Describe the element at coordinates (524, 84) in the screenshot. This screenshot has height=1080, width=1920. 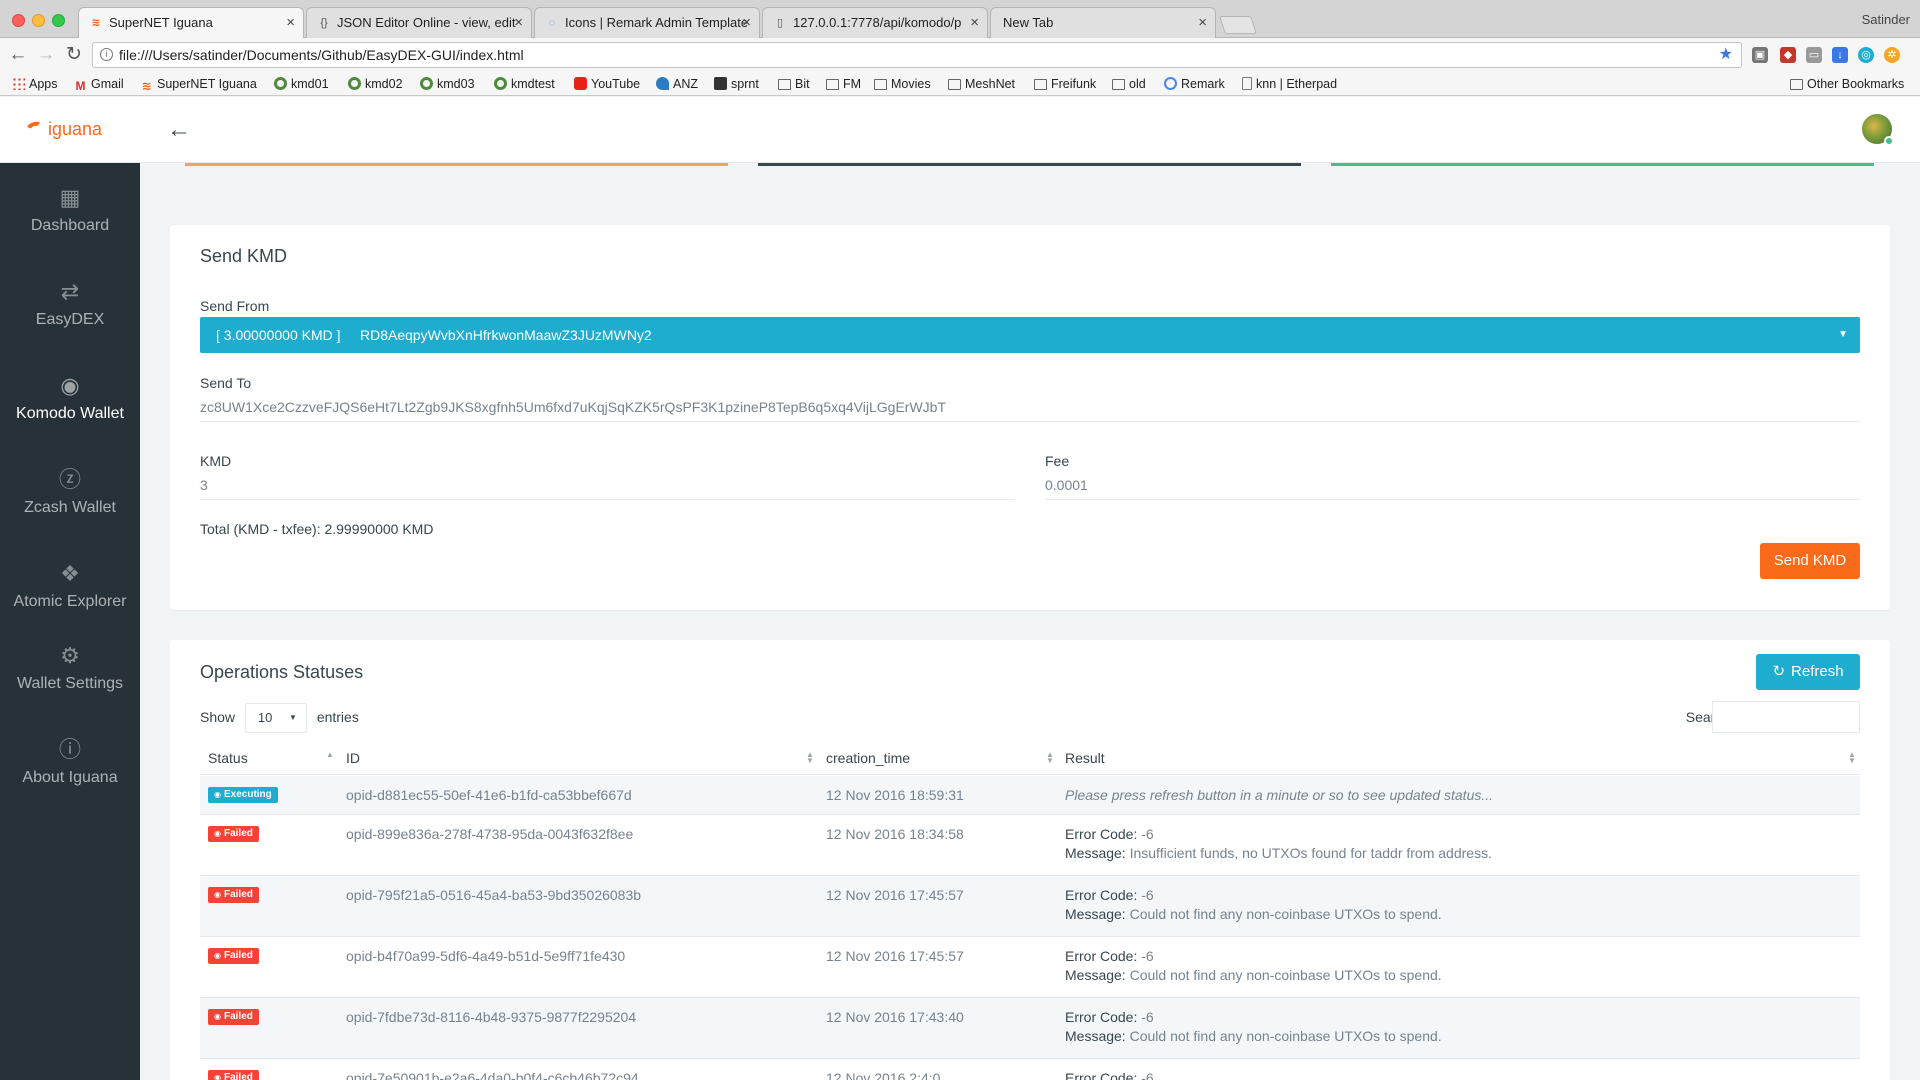
I see `bookmark-kmdtest: kmdtest` at that location.